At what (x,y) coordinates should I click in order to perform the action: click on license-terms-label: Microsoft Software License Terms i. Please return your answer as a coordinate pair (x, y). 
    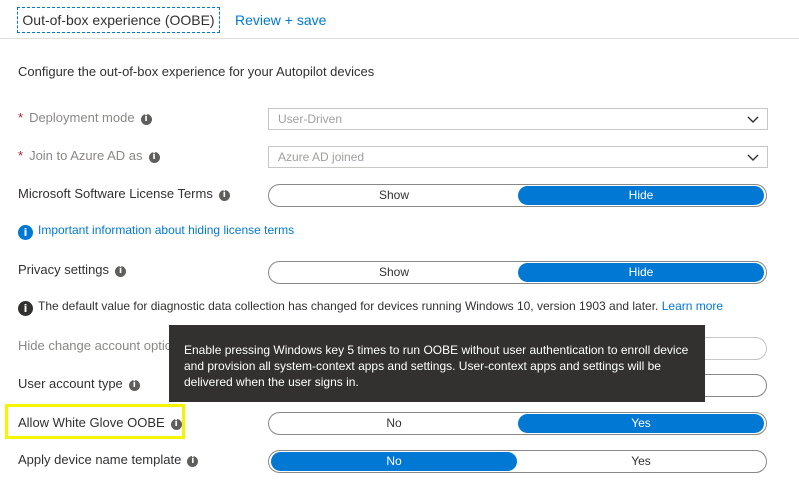
    Looking at the image, I should click on (124, 193).